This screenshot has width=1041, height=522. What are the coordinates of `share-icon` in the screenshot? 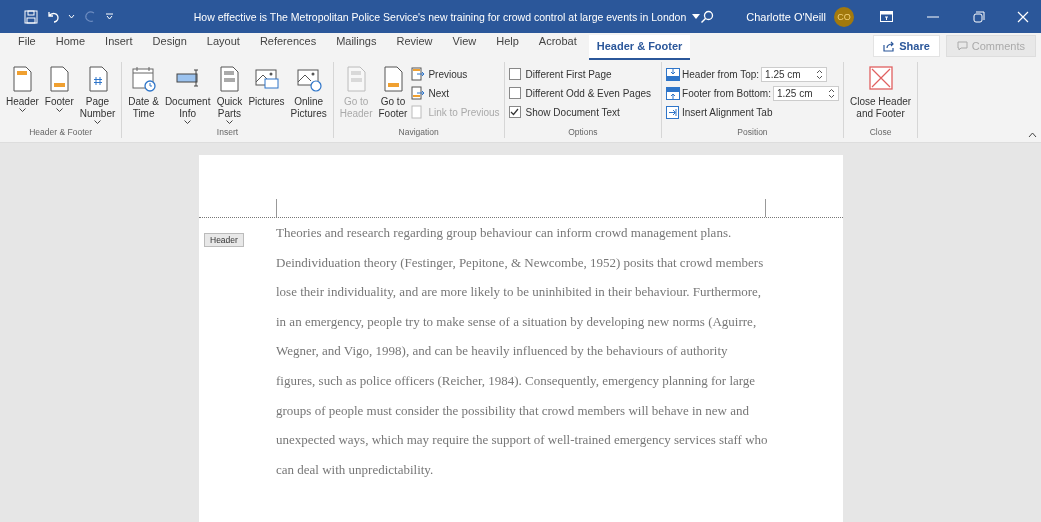 It's located at (889, 46).